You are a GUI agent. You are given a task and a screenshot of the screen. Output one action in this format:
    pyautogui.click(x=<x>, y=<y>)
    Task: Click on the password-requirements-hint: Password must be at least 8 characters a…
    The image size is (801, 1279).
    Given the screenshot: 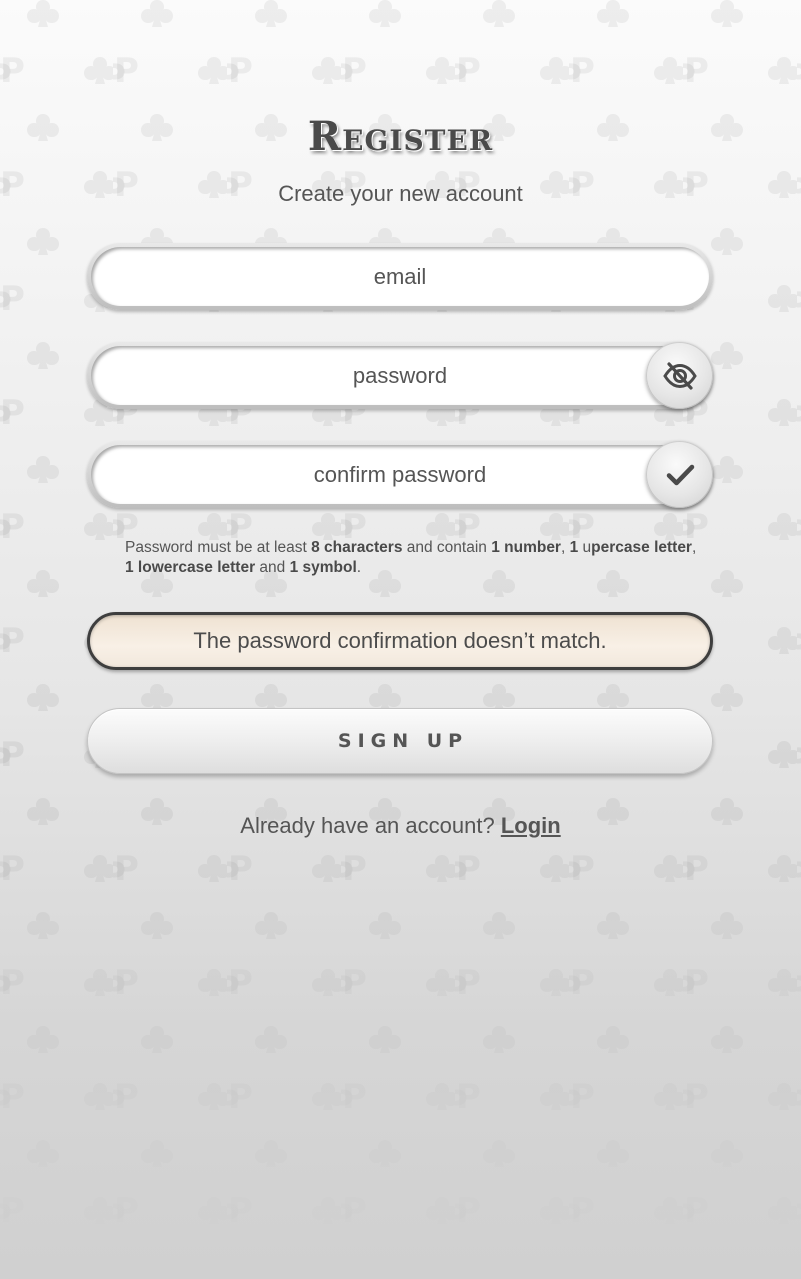 What is the action you would take?
    pyautogui.click(x=415, y=558)
    